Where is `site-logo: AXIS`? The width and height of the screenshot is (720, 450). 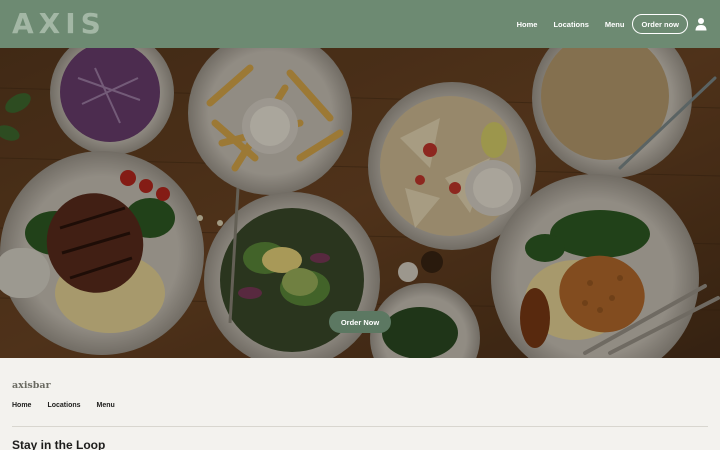 site-logo: AXIS is located at coordinates (59, 24).